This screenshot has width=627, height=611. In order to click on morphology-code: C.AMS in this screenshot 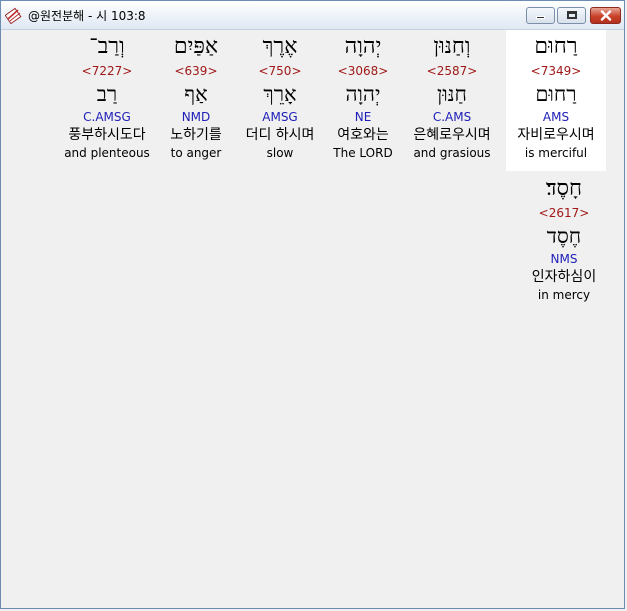, I will do `click(452, 117)`.